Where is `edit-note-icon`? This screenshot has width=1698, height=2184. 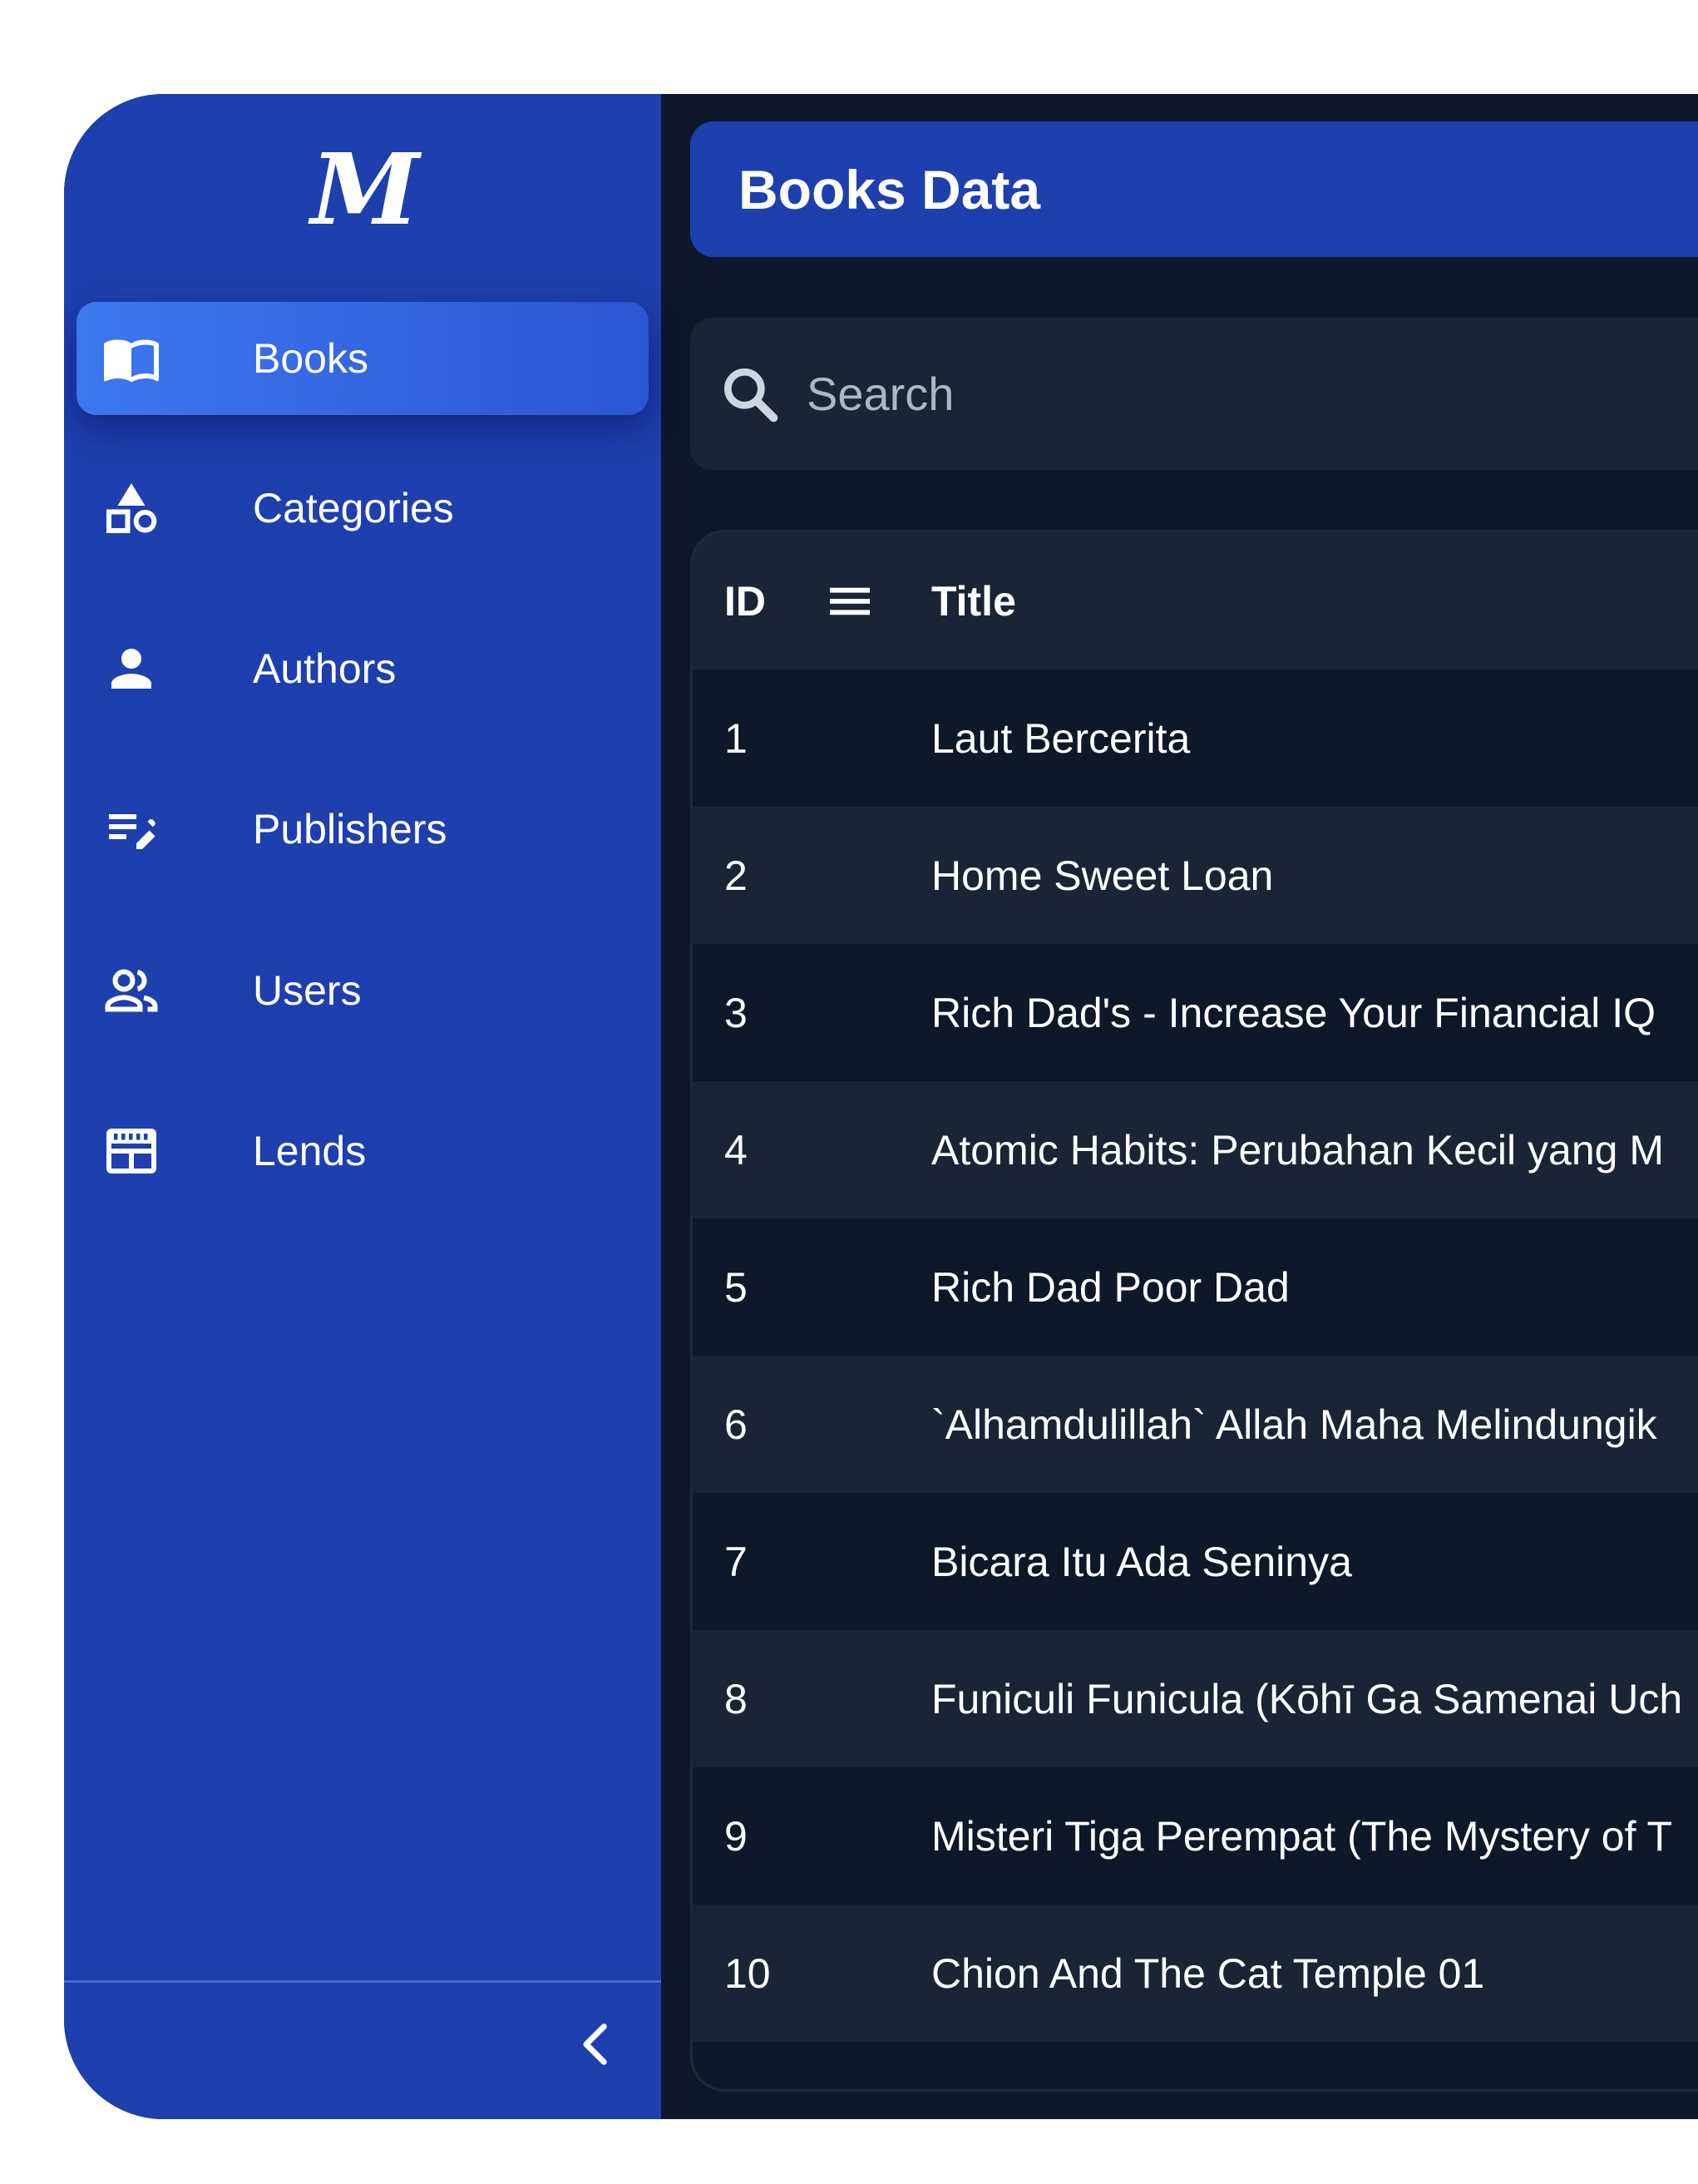 edit-note-icon is located at coordinates (132, 831).